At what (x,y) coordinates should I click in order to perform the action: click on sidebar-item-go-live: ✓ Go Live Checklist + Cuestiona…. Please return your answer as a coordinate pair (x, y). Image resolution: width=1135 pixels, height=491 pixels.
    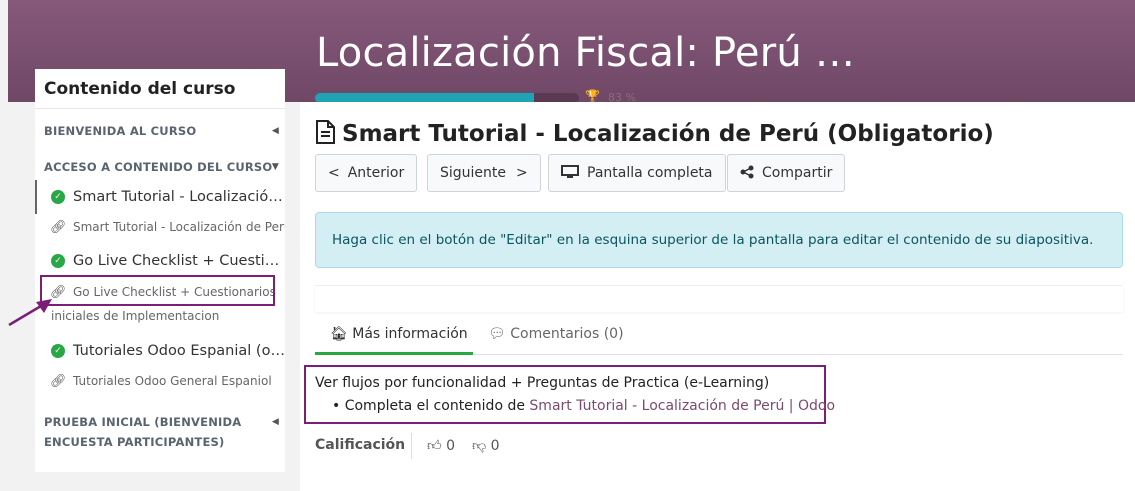
    Looking at the image, I should click on (160, 261).